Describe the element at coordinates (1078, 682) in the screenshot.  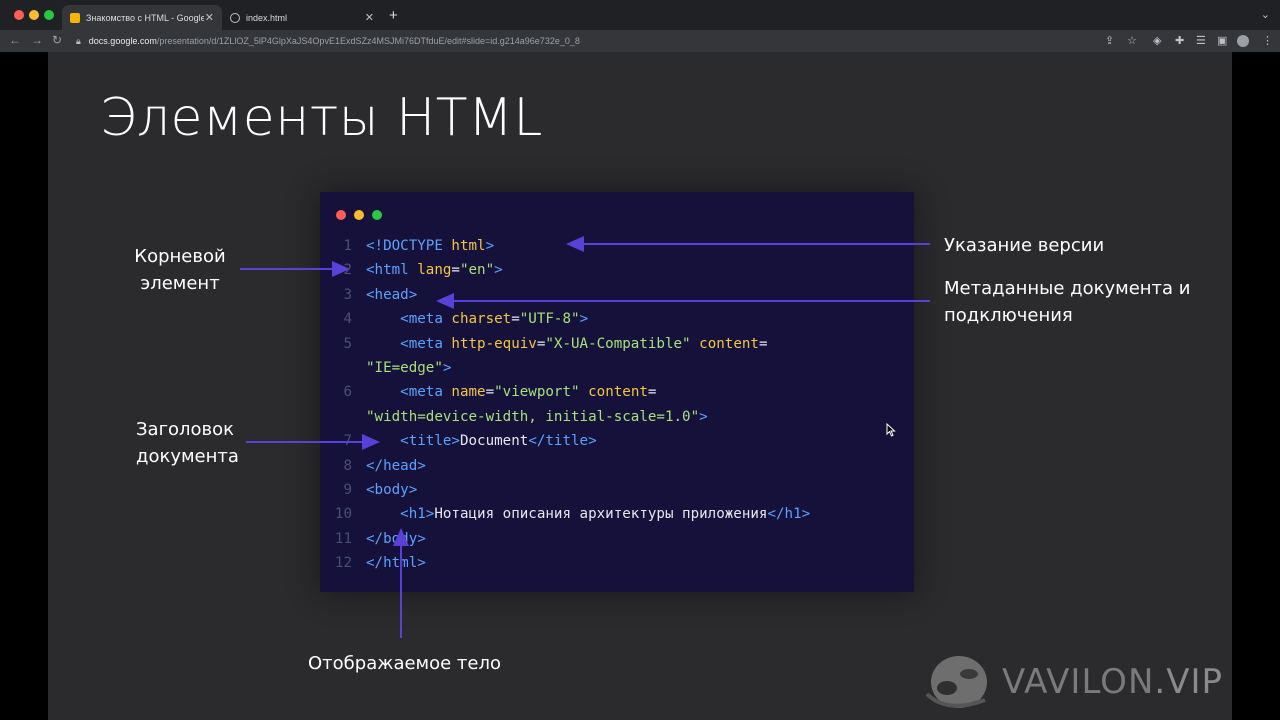
I see `watermark-brand: VAVILON` at that location.